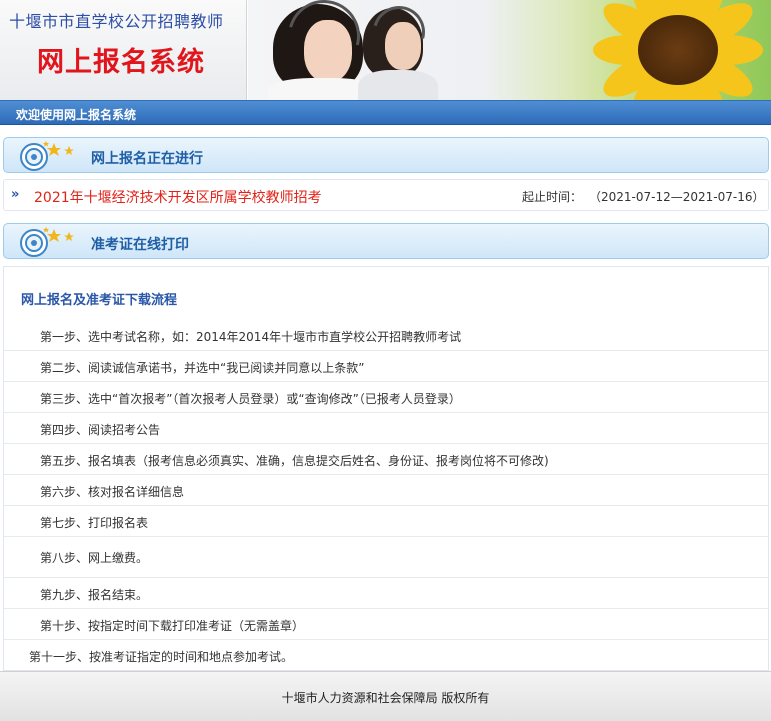  Describe the element at coordinates (202, 368) in the screenshot. I see `process-step-text: 第二步、阅读诚信承诺书，并选中“我已阅读并同意以上条款”` at that location.